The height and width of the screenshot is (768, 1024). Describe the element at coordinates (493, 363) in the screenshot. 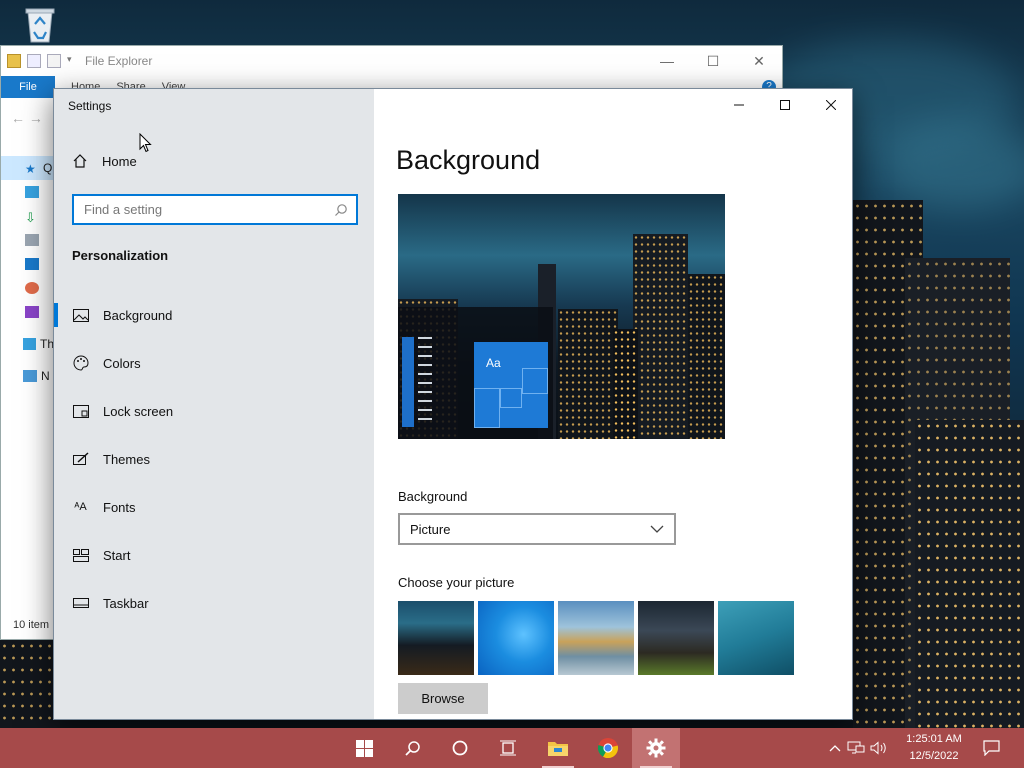

I see `preview-tile-text: Aa` at that location.